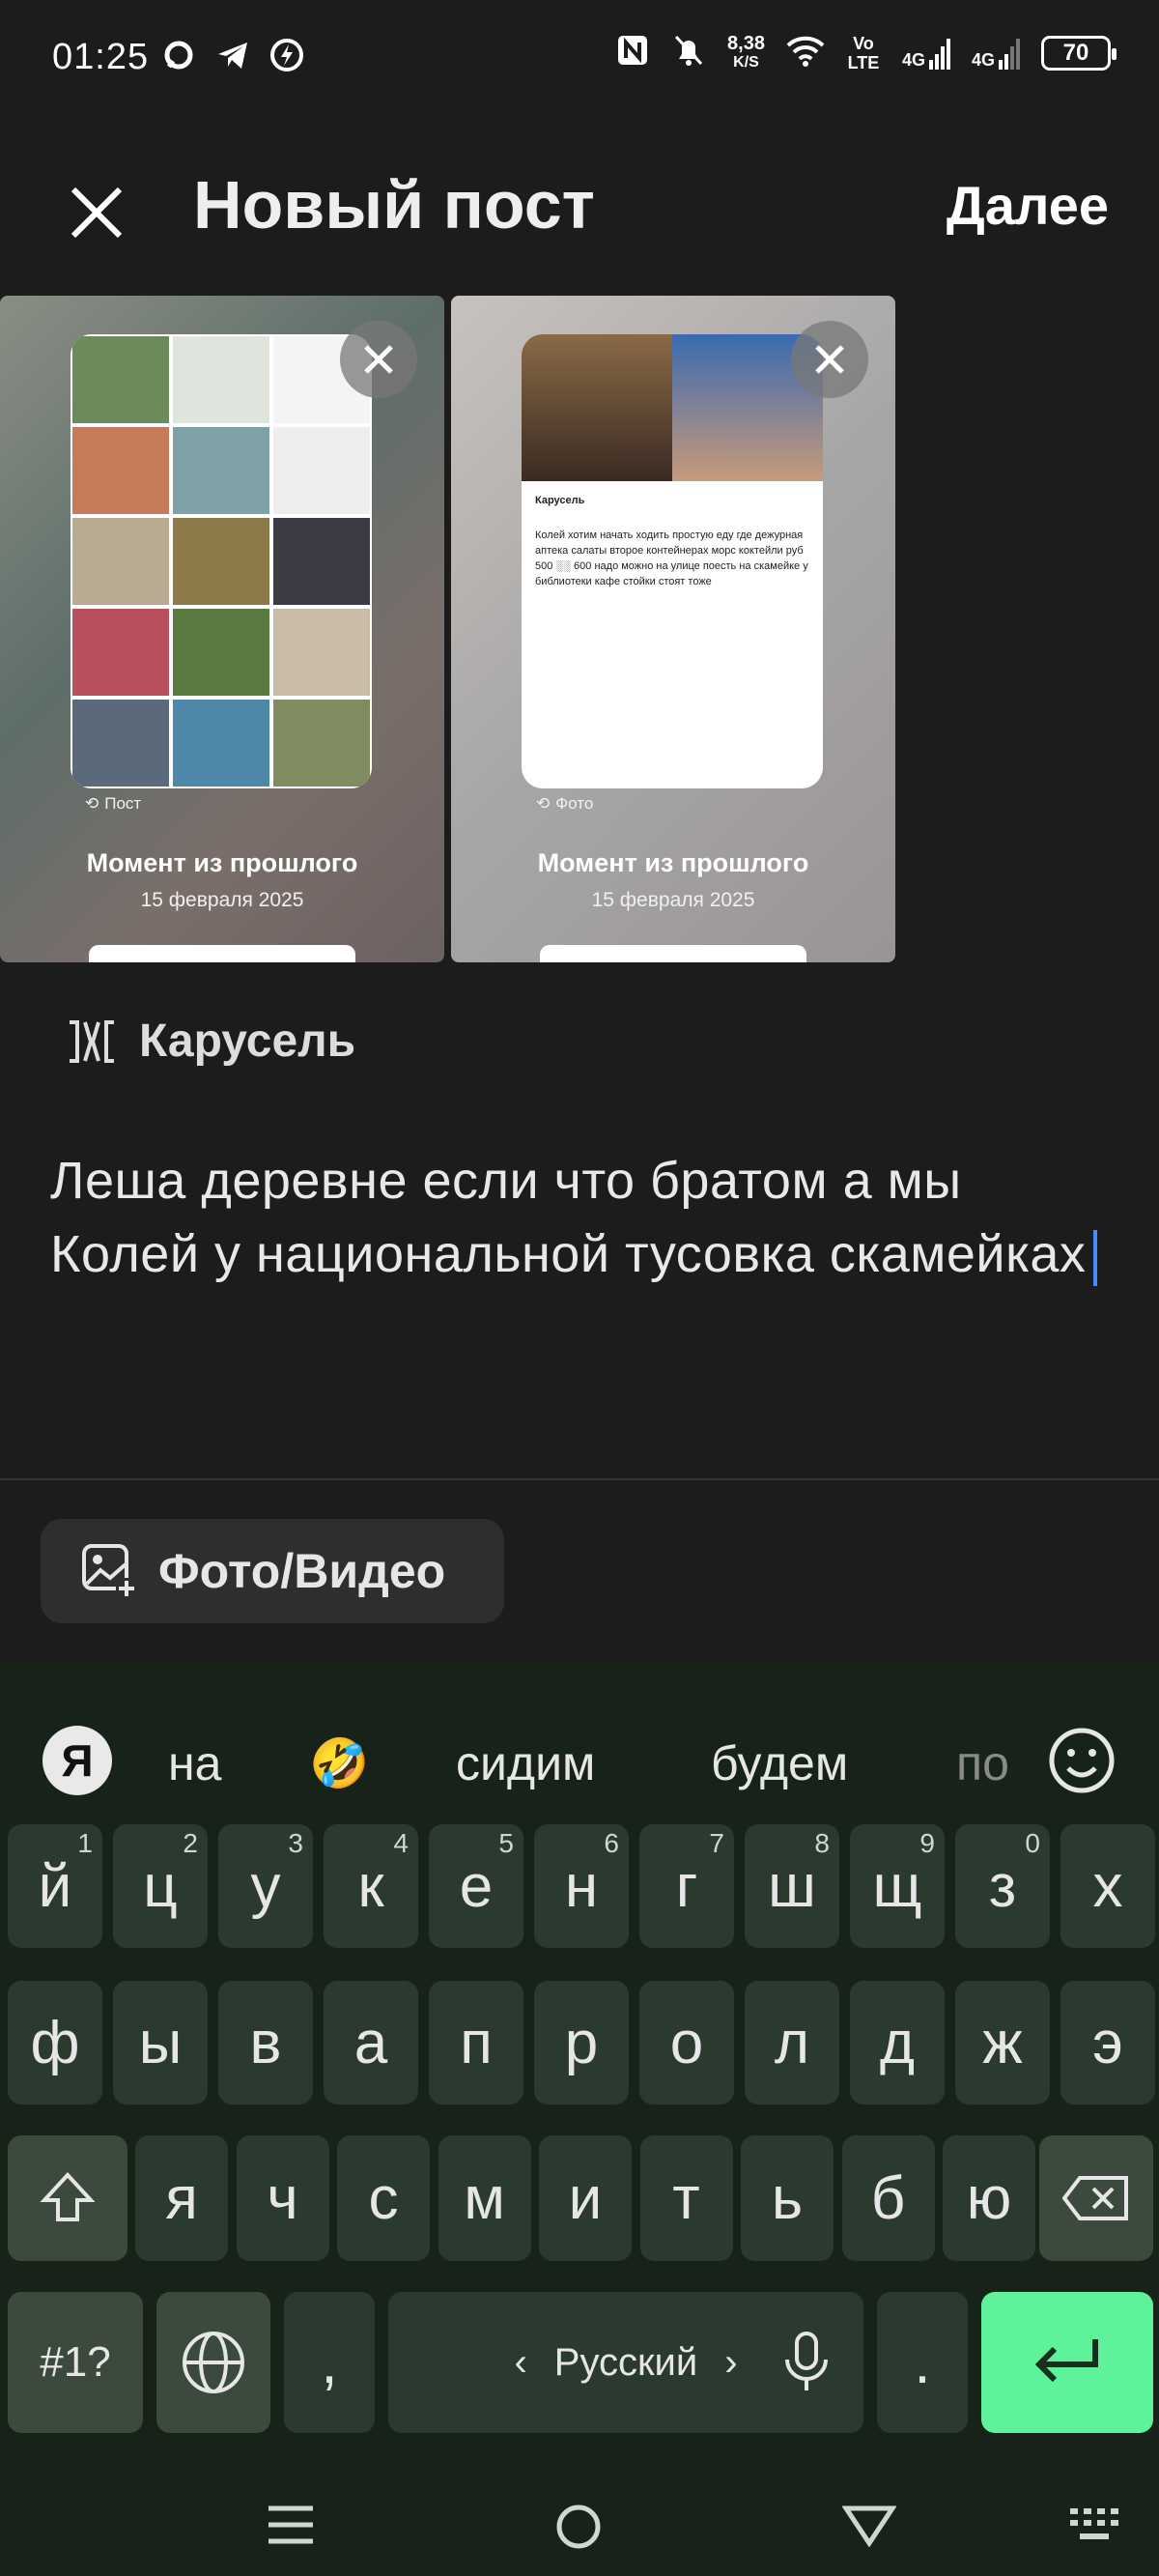 The height and width of the screenshot is (2576, 1159). I want to click on suggestion: на, so click(195, 1763).